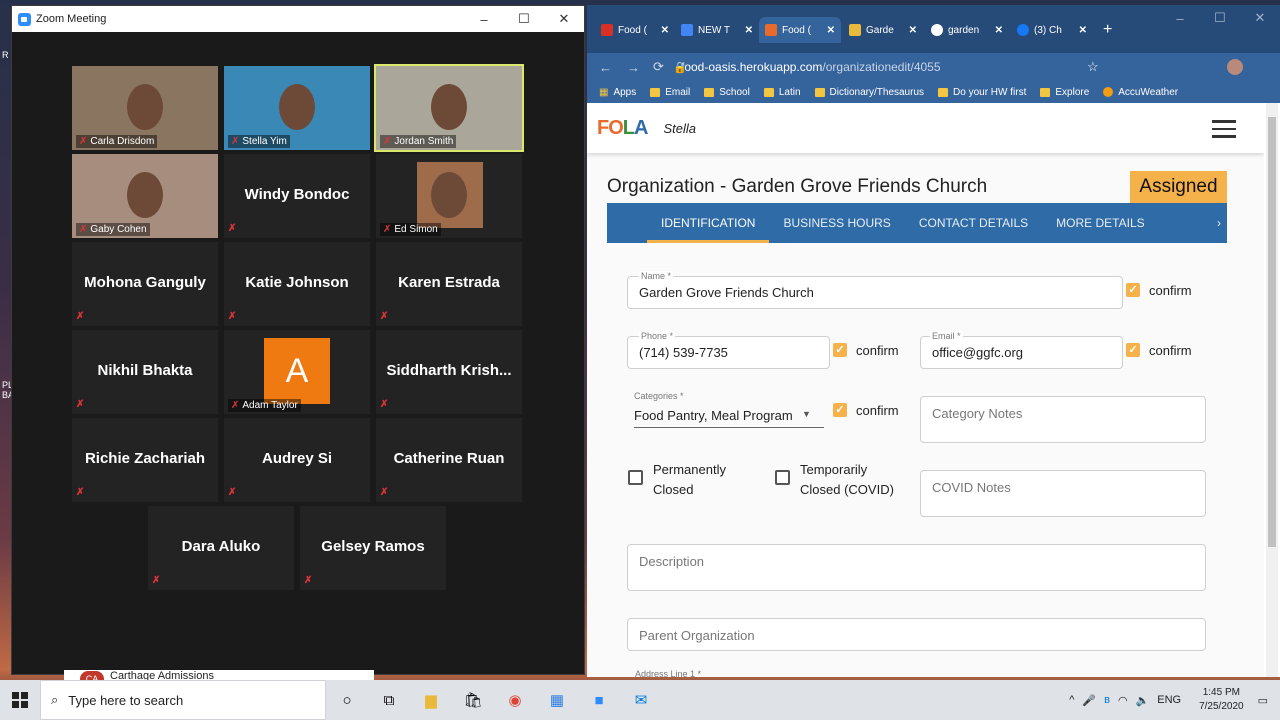  I want to click on back-icon: ←, so click(605, 67).